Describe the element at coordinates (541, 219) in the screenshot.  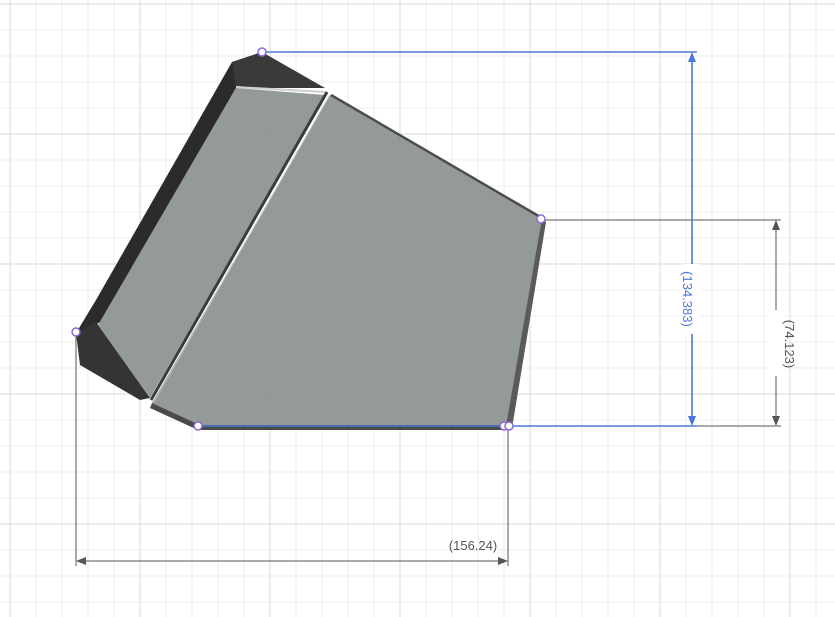
I see `sketch-point-right` at that location.